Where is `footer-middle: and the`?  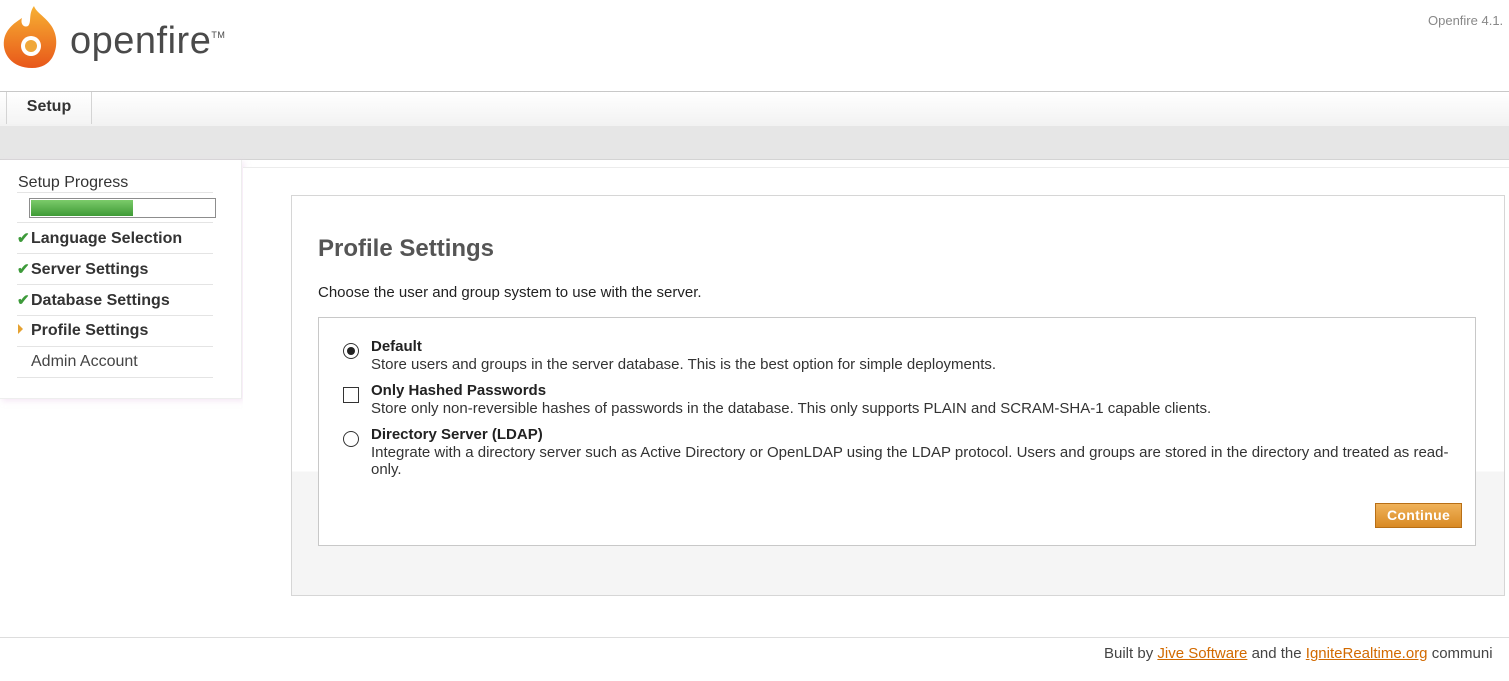 footer-middle: and the is located at coordinates (1276, 653).